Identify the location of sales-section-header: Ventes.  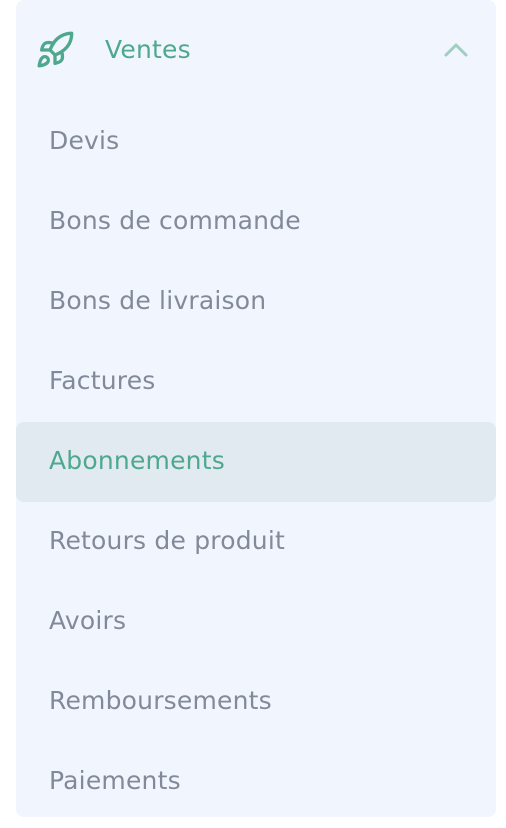
(256, 50).